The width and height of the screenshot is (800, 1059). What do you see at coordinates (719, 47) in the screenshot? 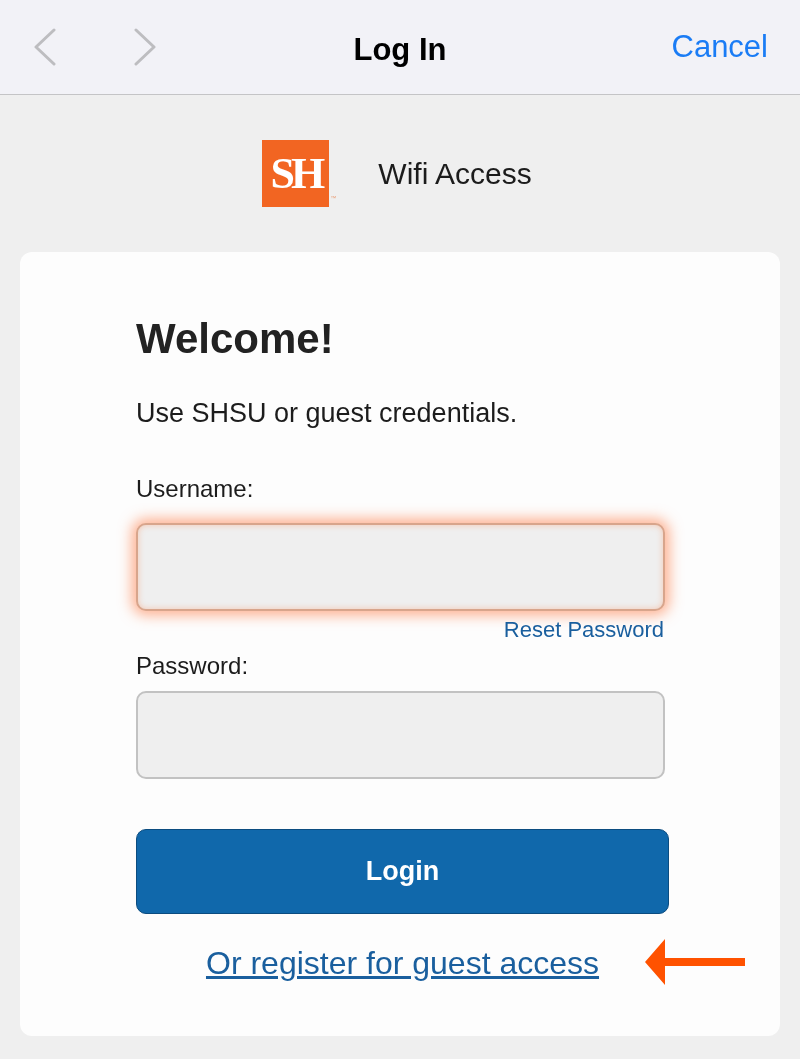
I see `cancel-button: Cancel` at bounding box center [719, 47].